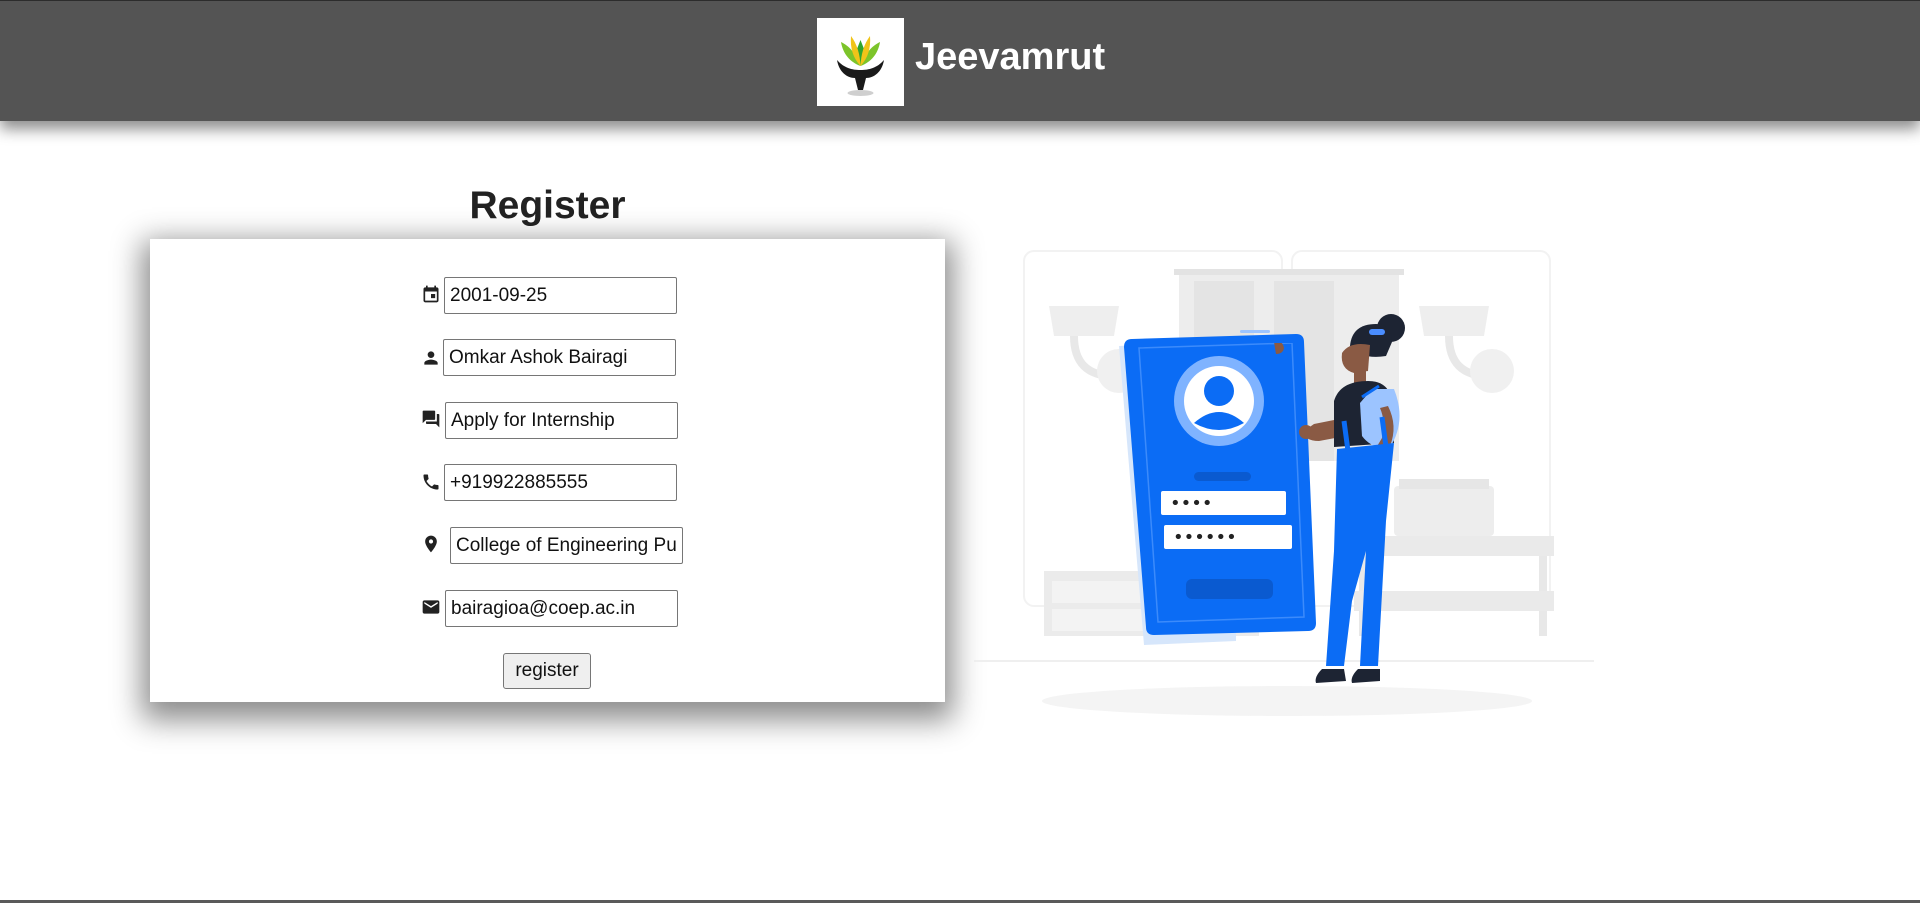 The image size is (1920, 903). I want to click on logo, so click(860, 62).